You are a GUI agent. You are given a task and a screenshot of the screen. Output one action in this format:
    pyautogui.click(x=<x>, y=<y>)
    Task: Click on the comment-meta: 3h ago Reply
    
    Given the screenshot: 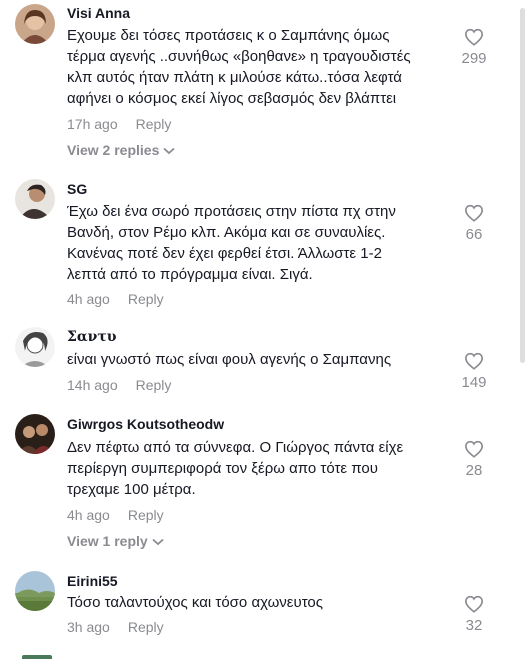 What is the action you would take?
    pyautogui.click(x=115, y=627)
    